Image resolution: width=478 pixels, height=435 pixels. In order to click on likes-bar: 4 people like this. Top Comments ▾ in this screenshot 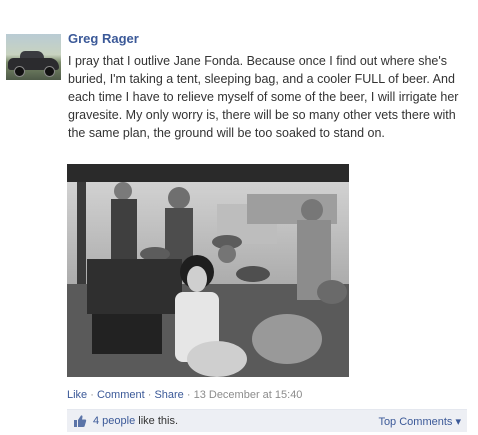, I will do `click(267, 420)`.